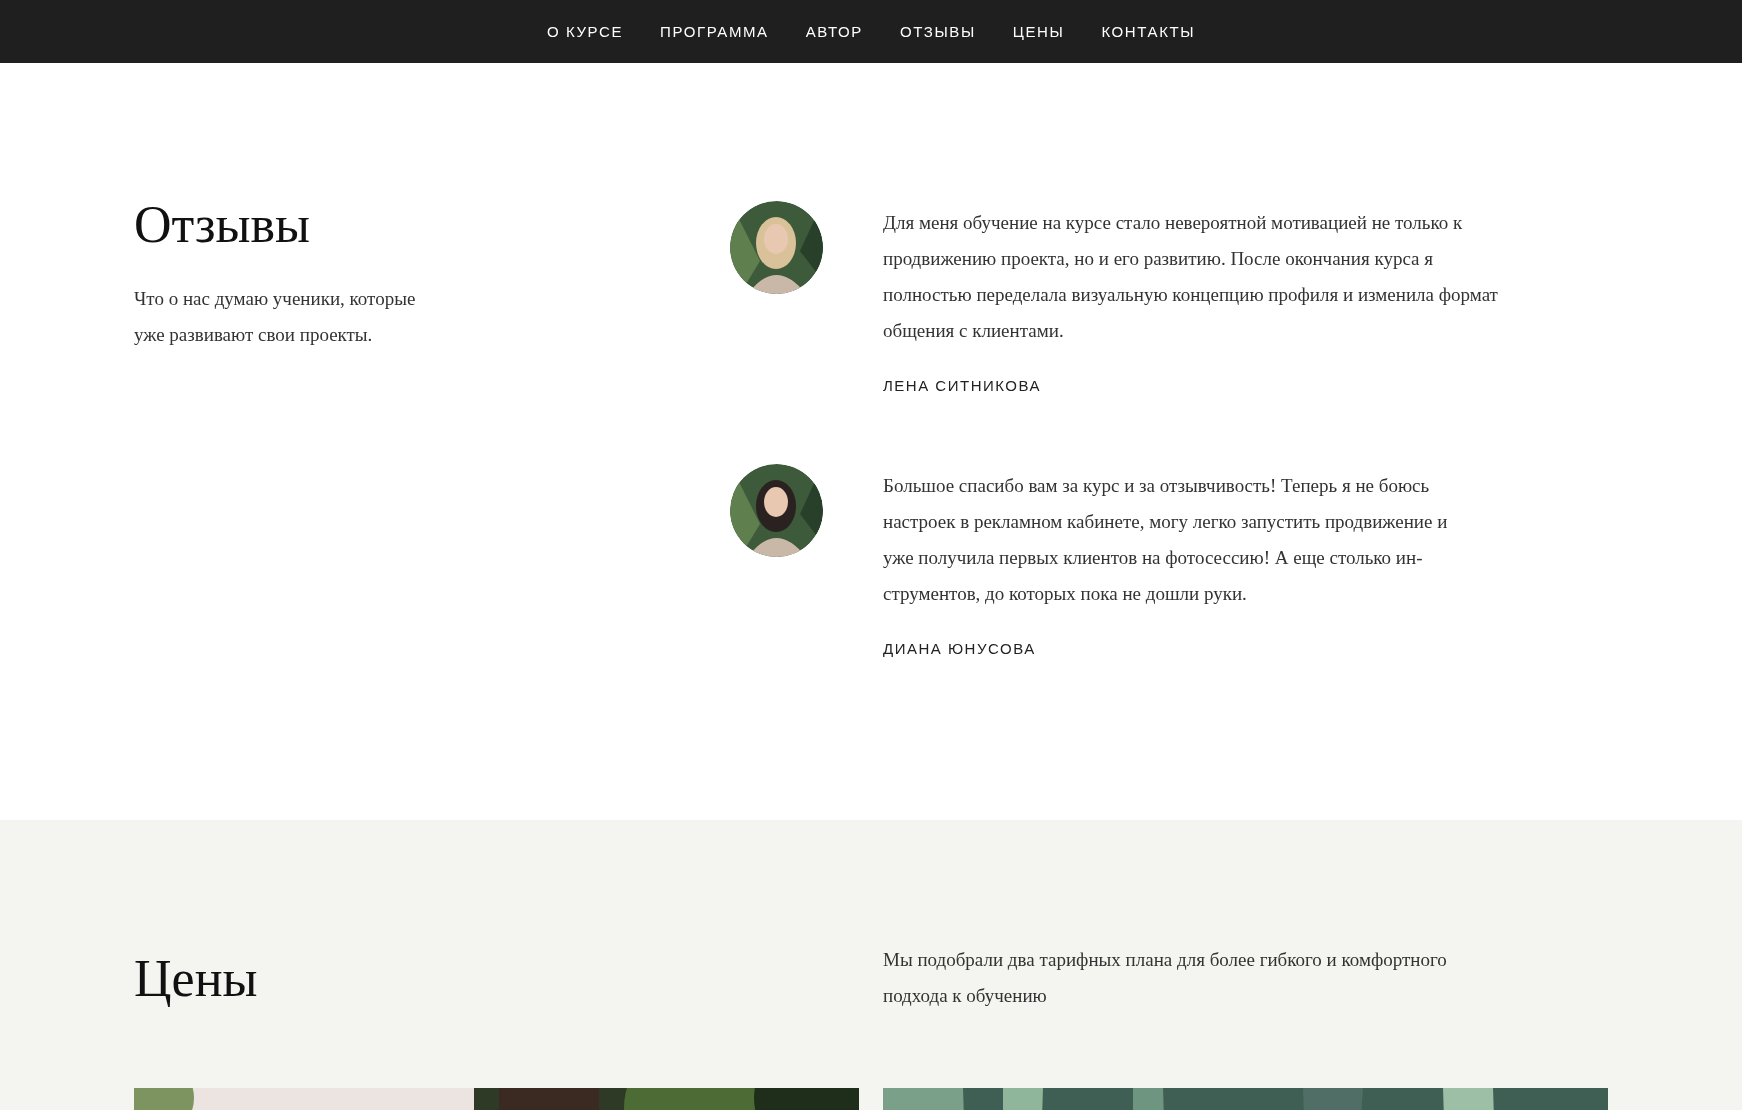 Image resolution: width=1742 pixels, height=1110 pixels. What do you see at coordinates (714, 31) in the screenshot?
I see `nav-link: ПРОГРАММА` at bounding box center [714, 31].